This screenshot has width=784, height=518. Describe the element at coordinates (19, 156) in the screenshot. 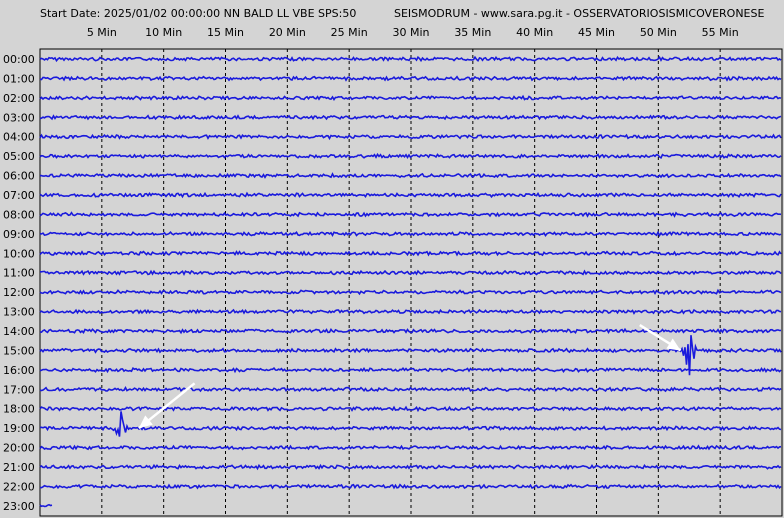

I see `hour-label: 05:00` at that location.